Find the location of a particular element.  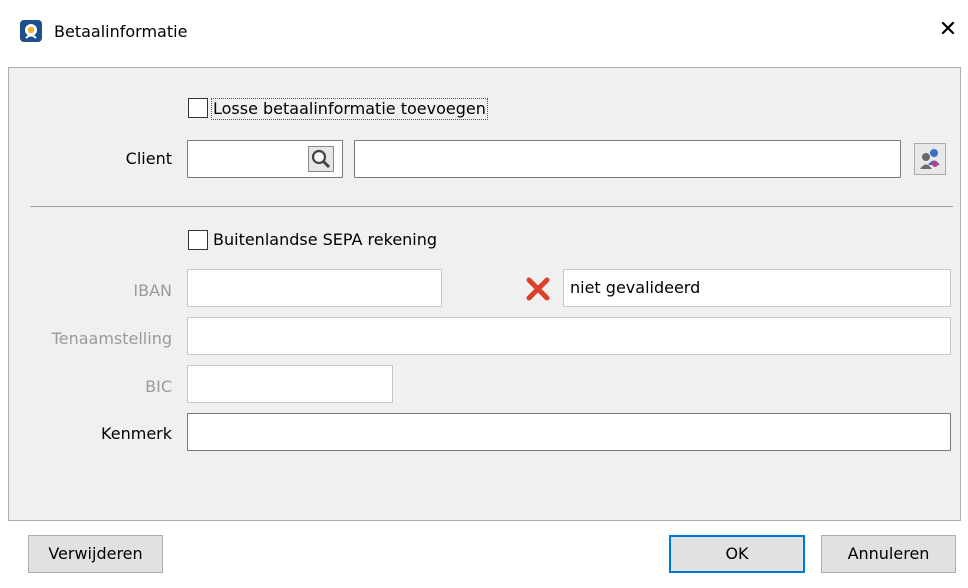

tenaamstelling-field is located at coordinates (569, 336).